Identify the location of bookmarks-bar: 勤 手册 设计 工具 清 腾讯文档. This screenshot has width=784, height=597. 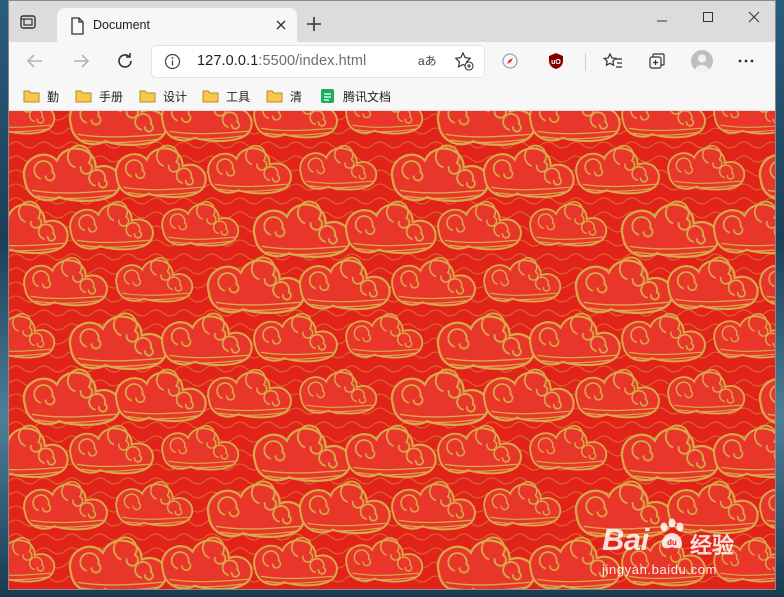
(392, 96).